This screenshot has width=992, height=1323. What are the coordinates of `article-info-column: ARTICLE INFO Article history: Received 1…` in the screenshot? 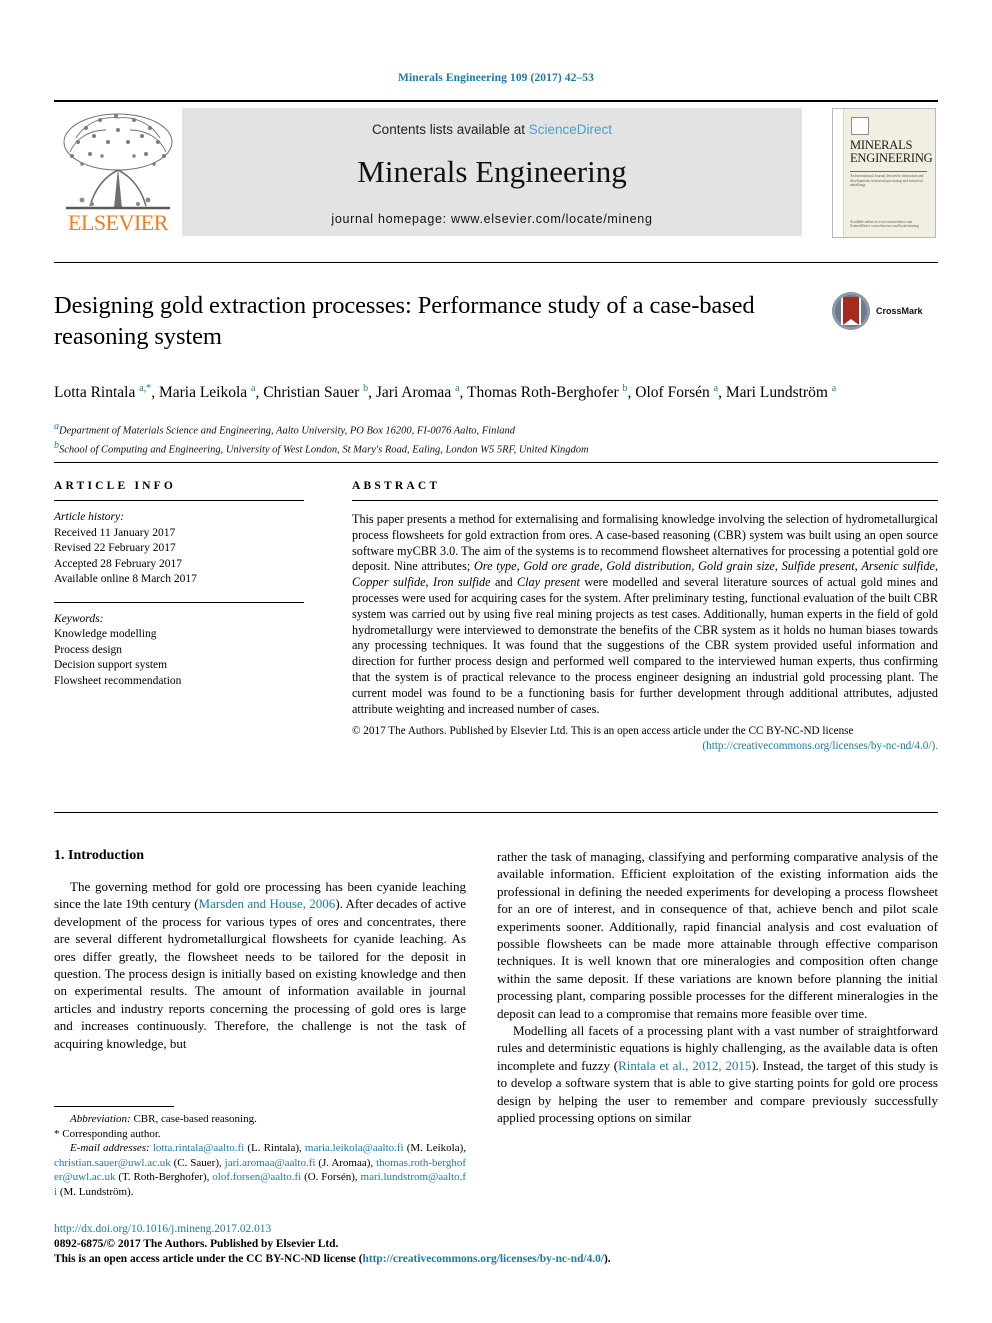 It's located at (179, 584).